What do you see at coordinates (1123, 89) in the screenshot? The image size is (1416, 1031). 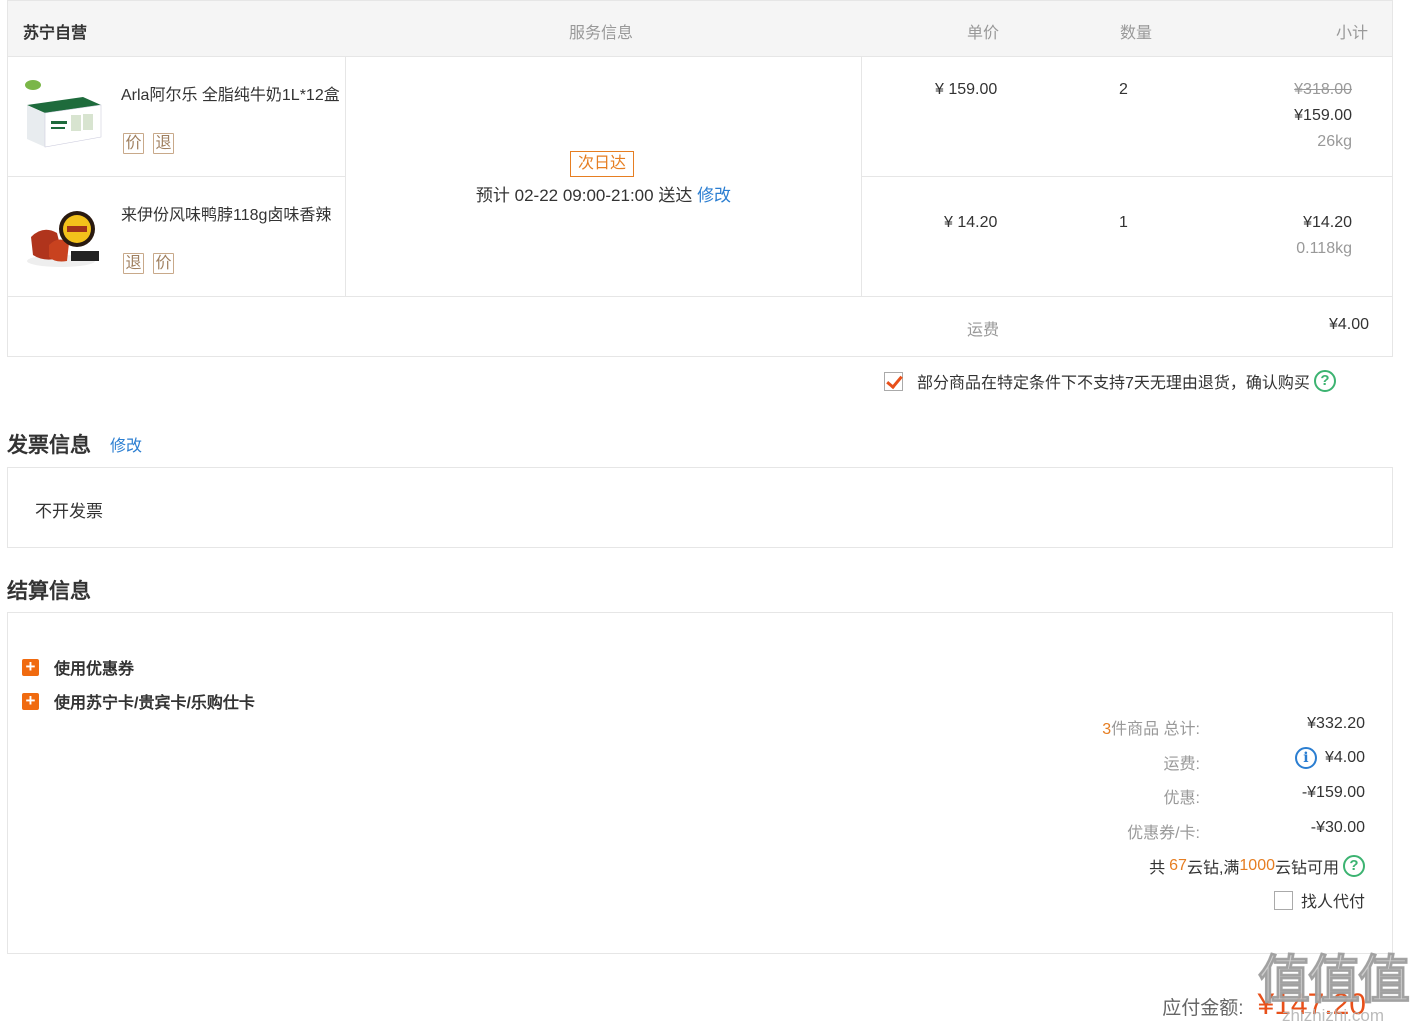 I see `quantity: 2` at bounding box center [1123, 89].